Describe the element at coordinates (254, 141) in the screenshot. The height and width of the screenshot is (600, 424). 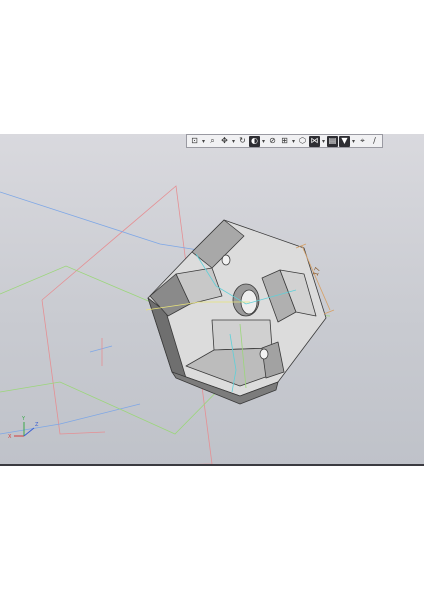
I see `display-style-button: ◐` at that location.